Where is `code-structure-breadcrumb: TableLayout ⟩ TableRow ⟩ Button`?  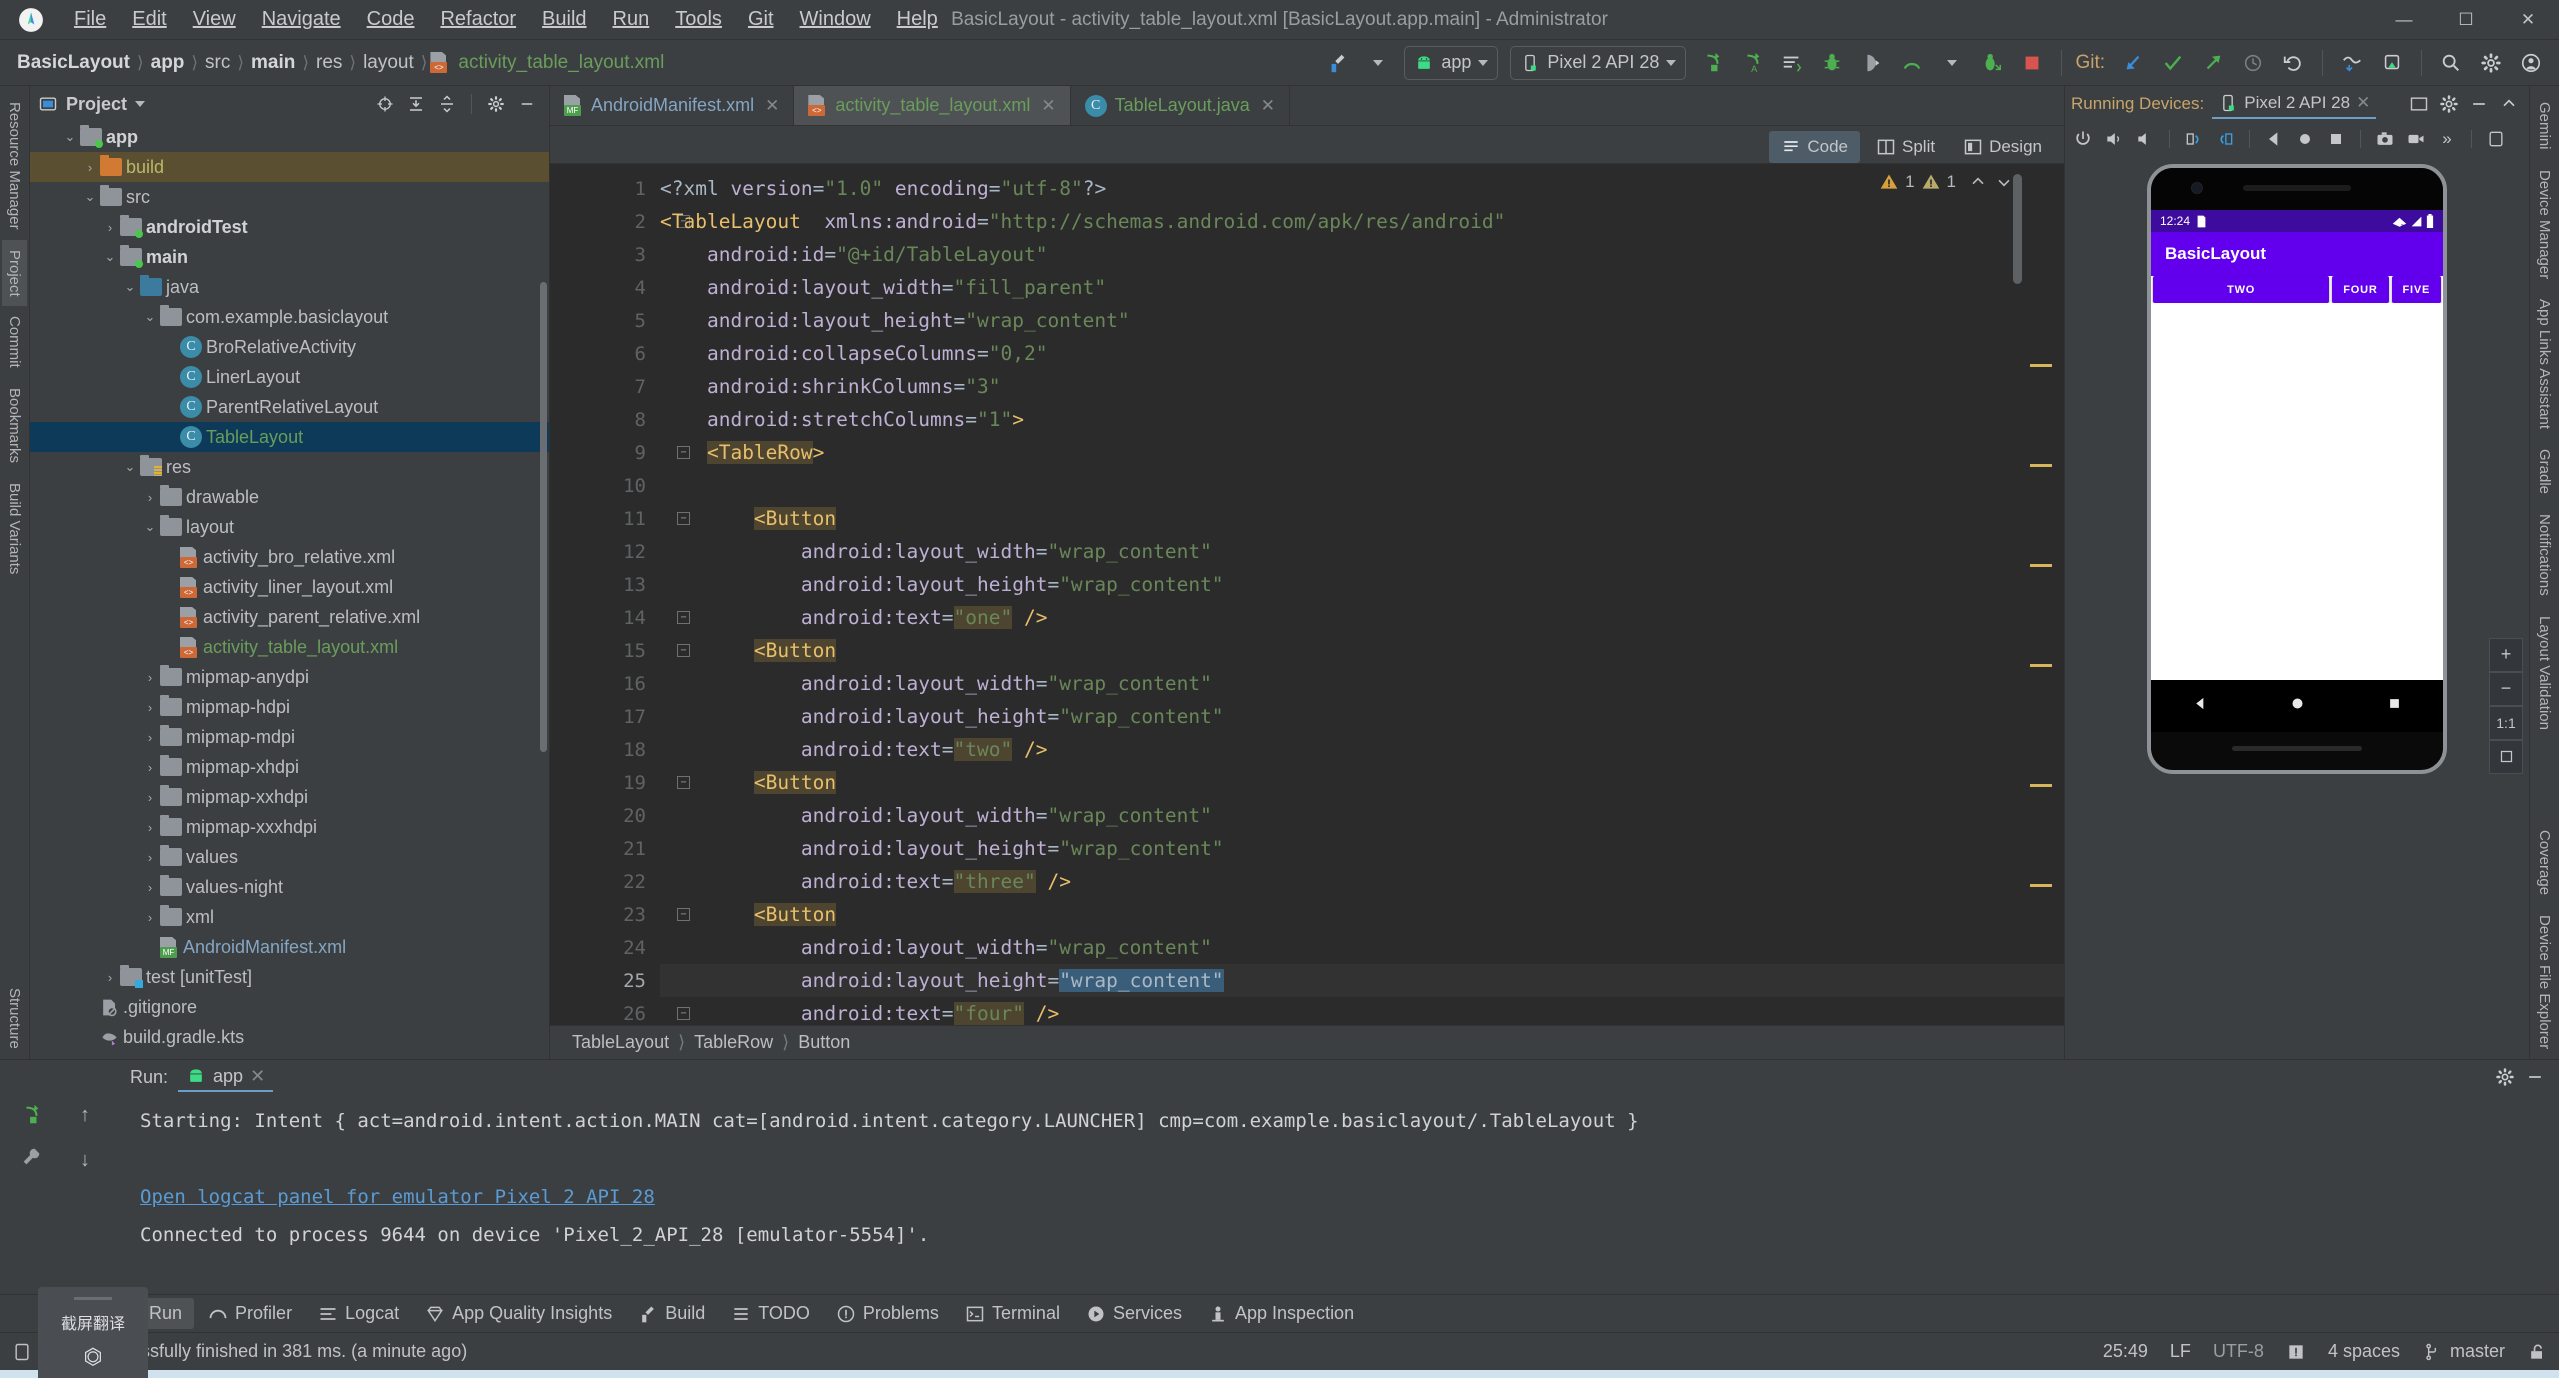 code-structure-breadcrumb: TableLayout ⟩ TableRow ⟩ Button is located at coordinates (1307, 1042).